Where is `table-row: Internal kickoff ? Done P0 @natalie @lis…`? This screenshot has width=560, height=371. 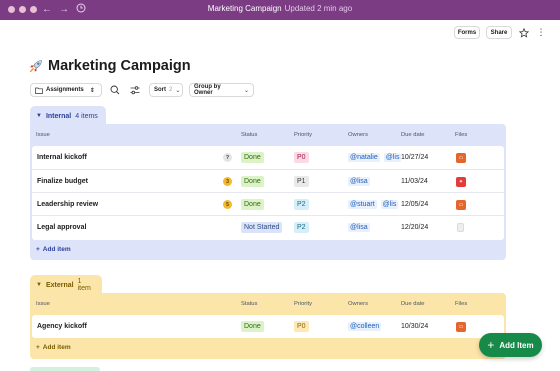
table-row: Internal kickoff ? Done P0 @natalie @lis… is located at coordinates (268, 157).